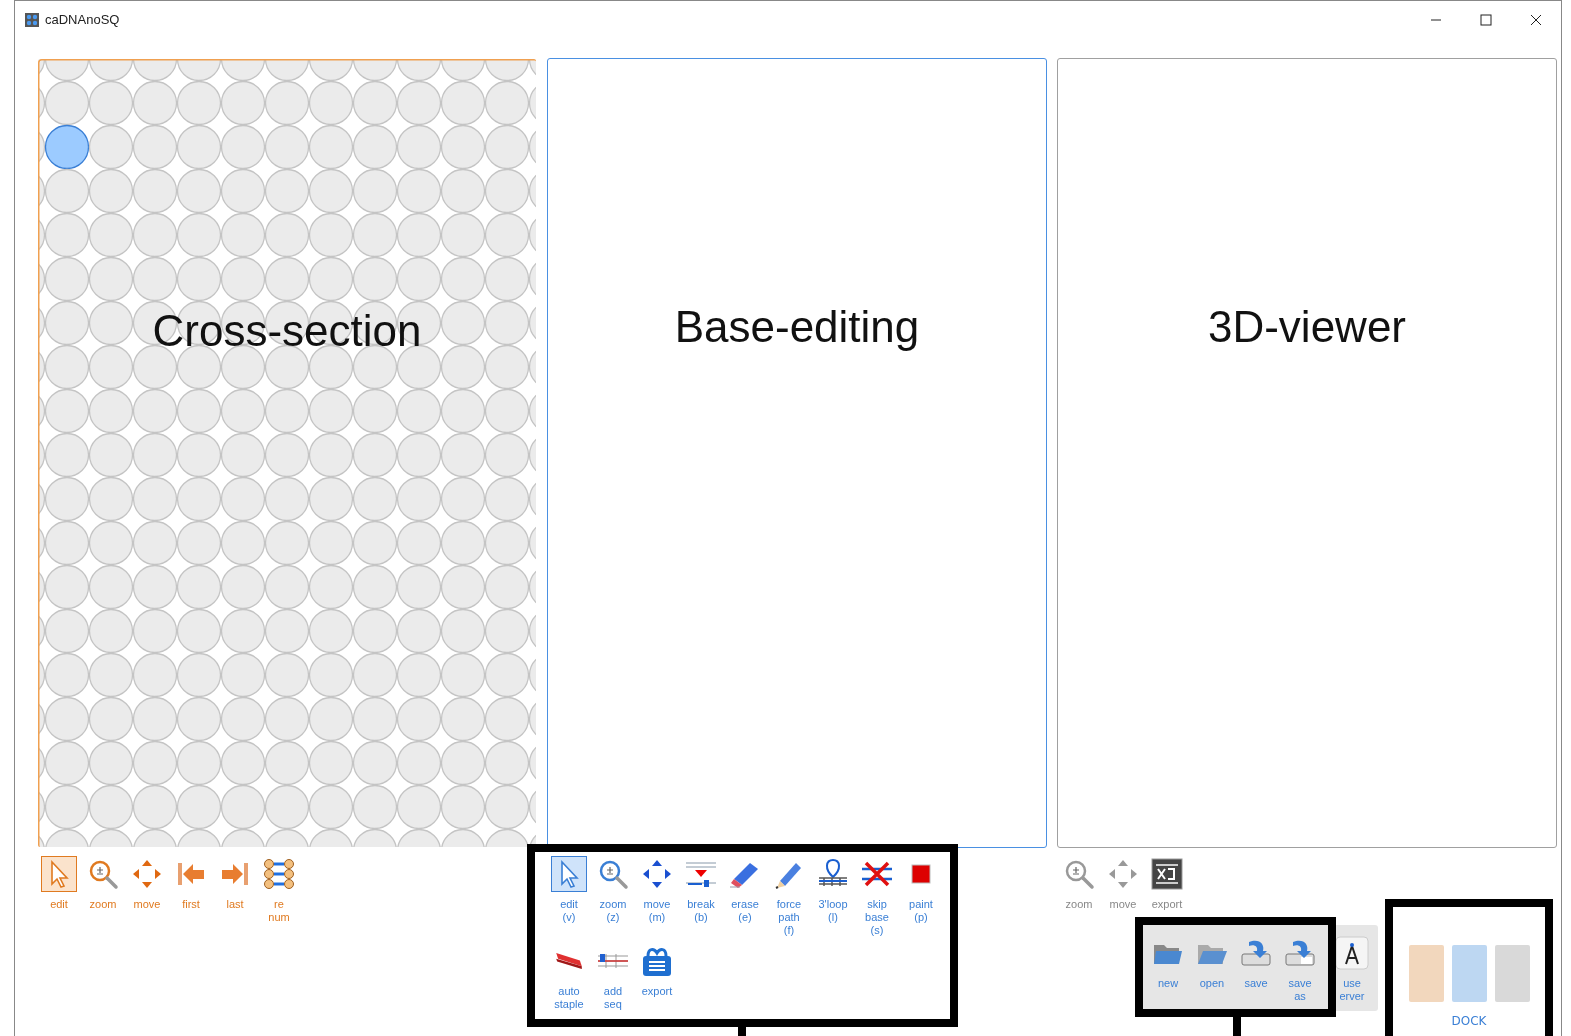 The width and height of the screenshot is (1571, 1036). What do you see at coordinates (877, 896) in the screenshot?
I see `tool-button: skip base (s)` at bounding box center [877, 896].